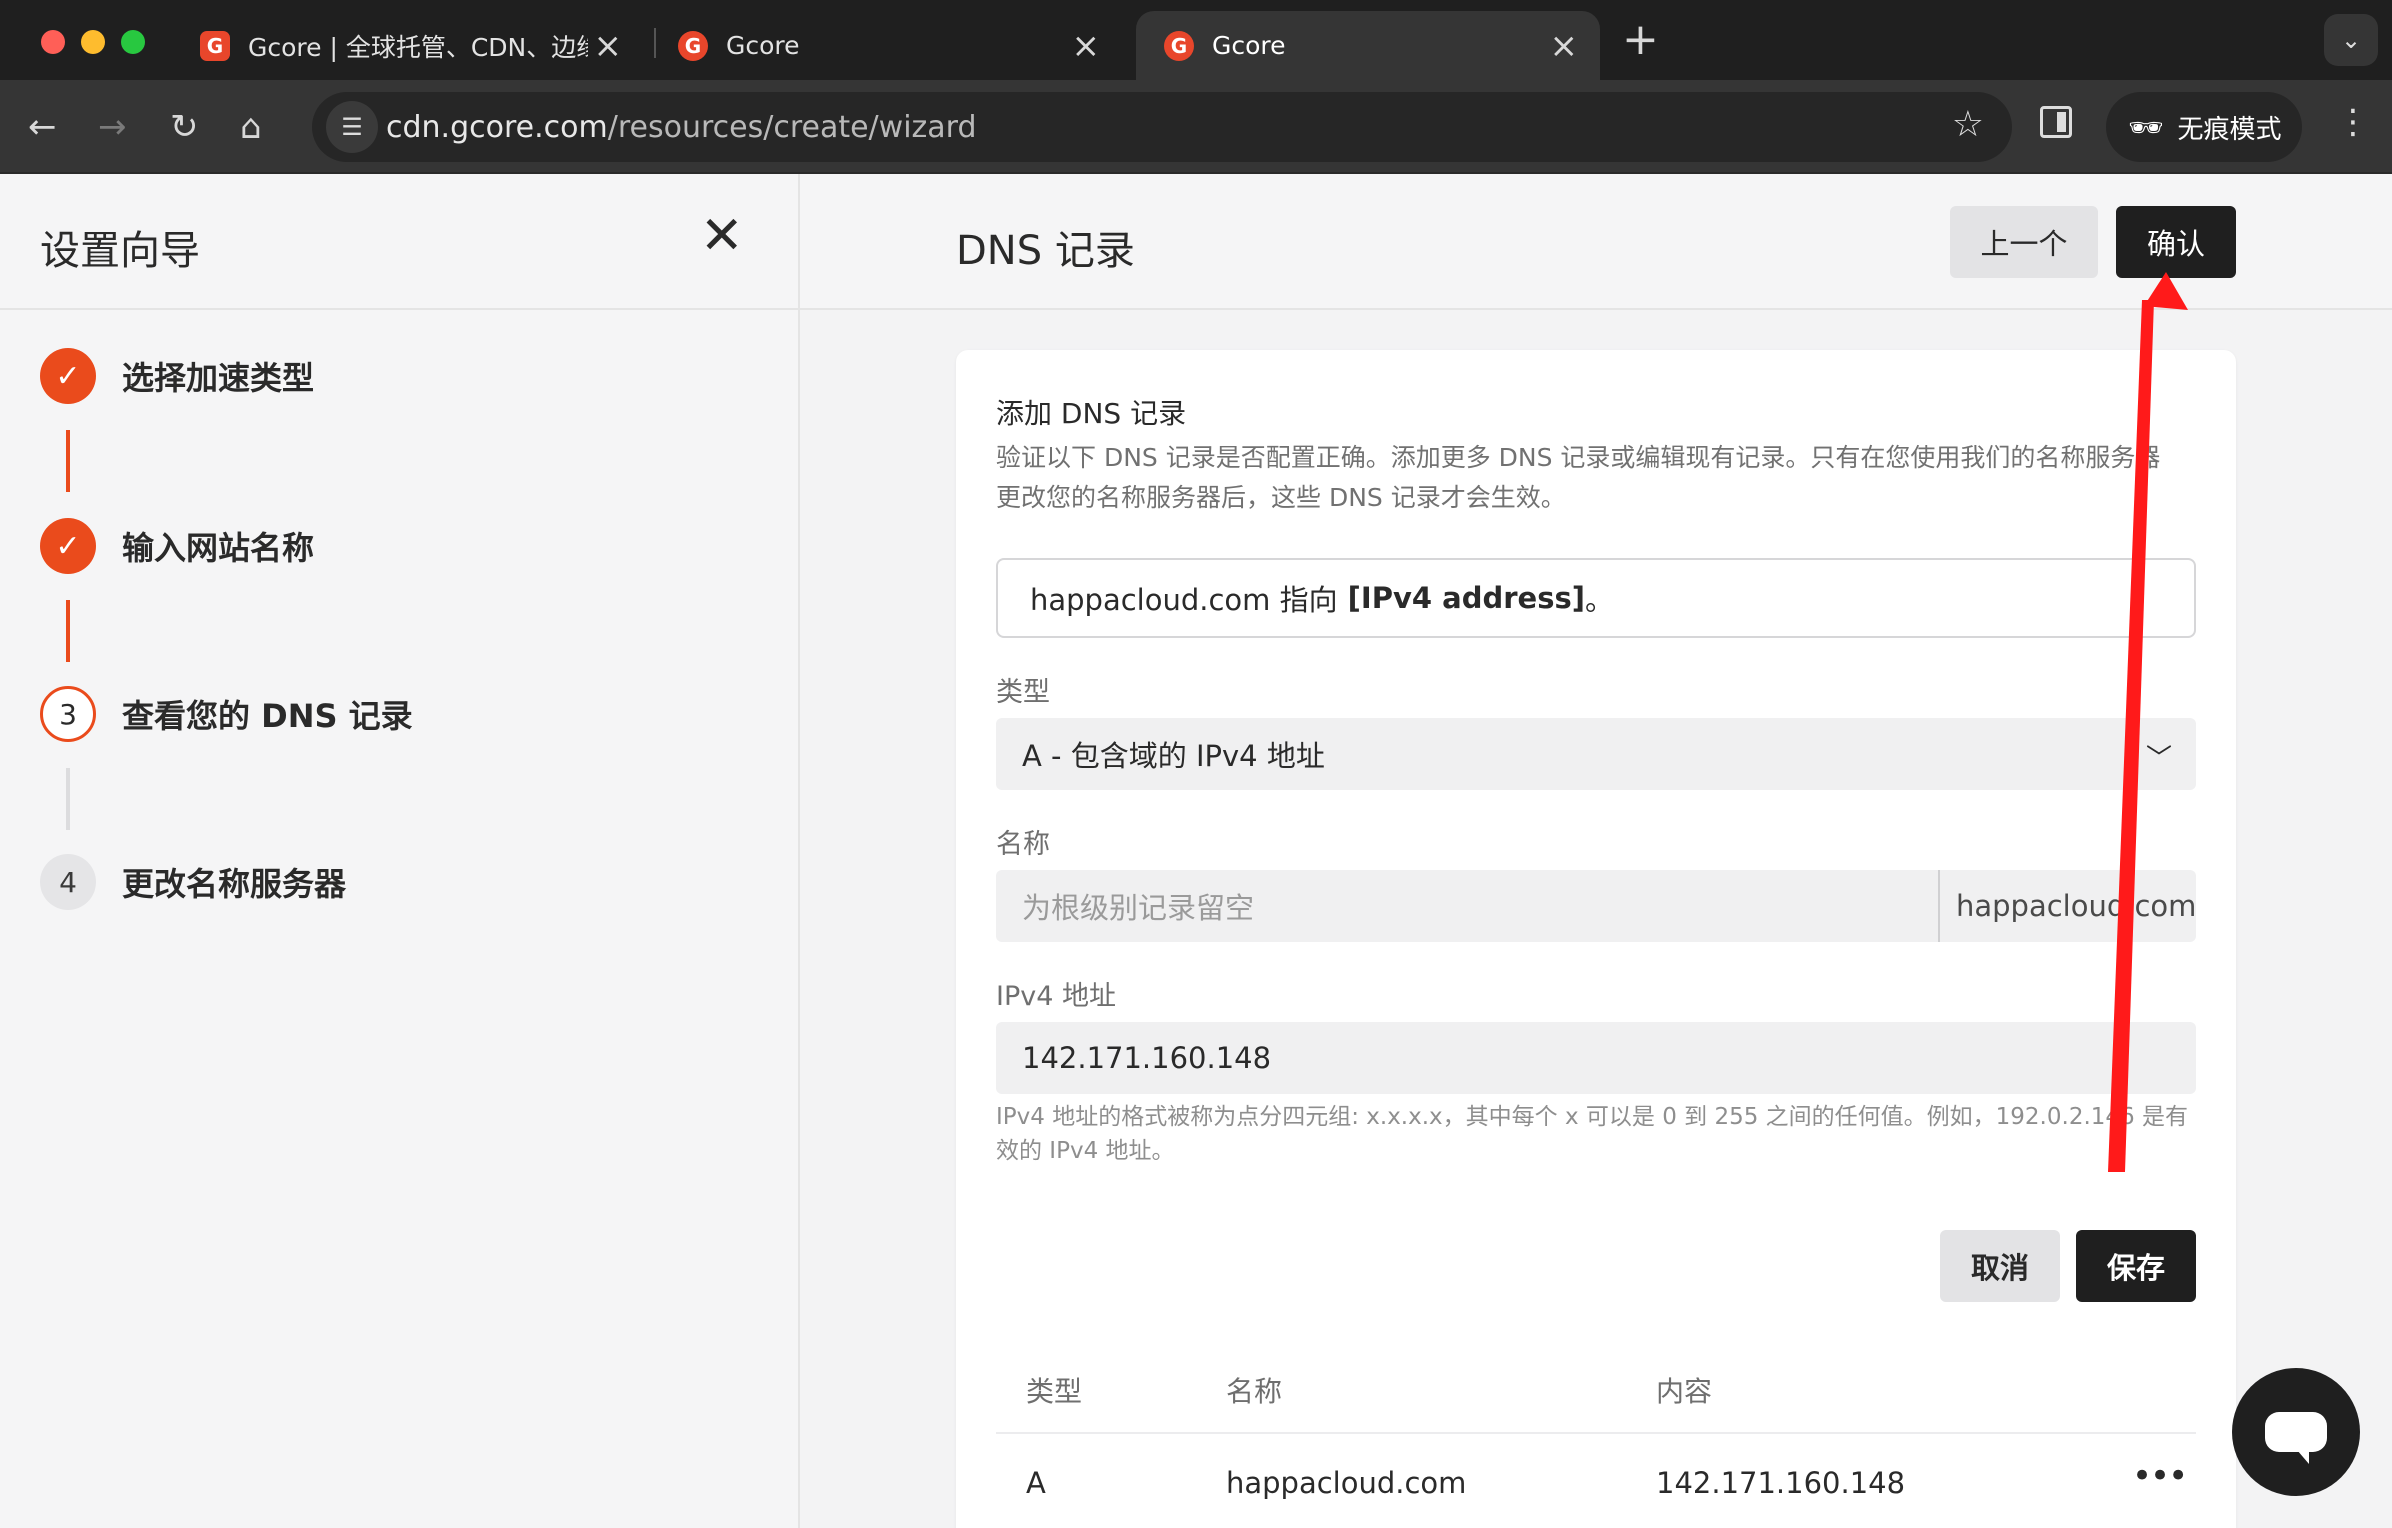 Image resolution: width=2392 pixels, height=1528 pixels. I want to click on column-header-content: 内容, so click(1684, 1391).